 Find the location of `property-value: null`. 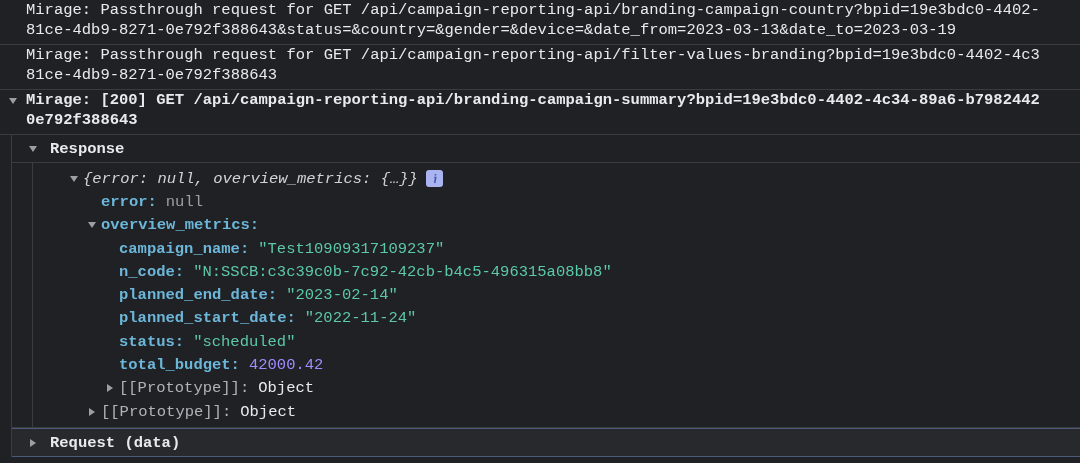

property-value: null is located at coordinates (184, 201).